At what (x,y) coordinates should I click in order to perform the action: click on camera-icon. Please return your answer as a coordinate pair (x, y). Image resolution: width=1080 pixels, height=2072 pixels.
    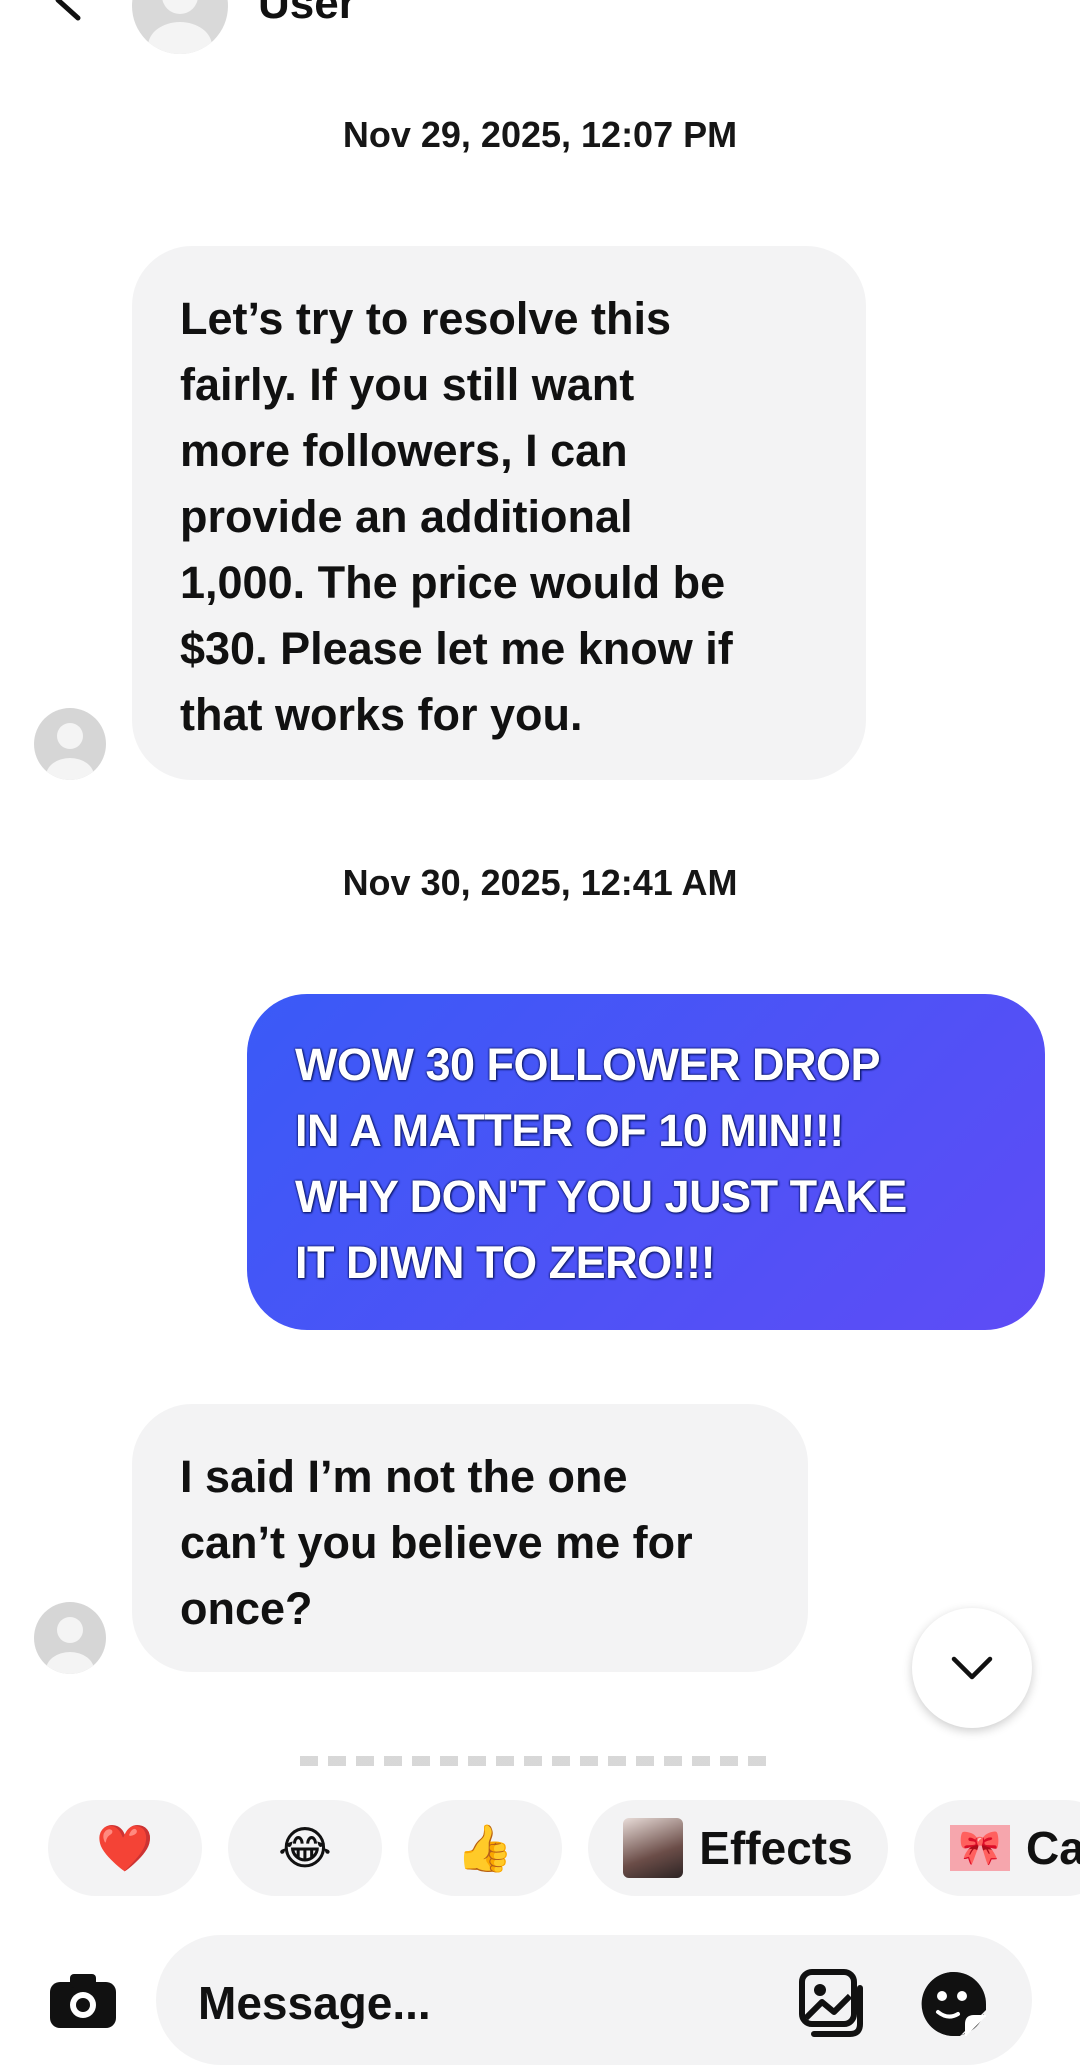
    Looking at the image, I should click on (83, 2000).